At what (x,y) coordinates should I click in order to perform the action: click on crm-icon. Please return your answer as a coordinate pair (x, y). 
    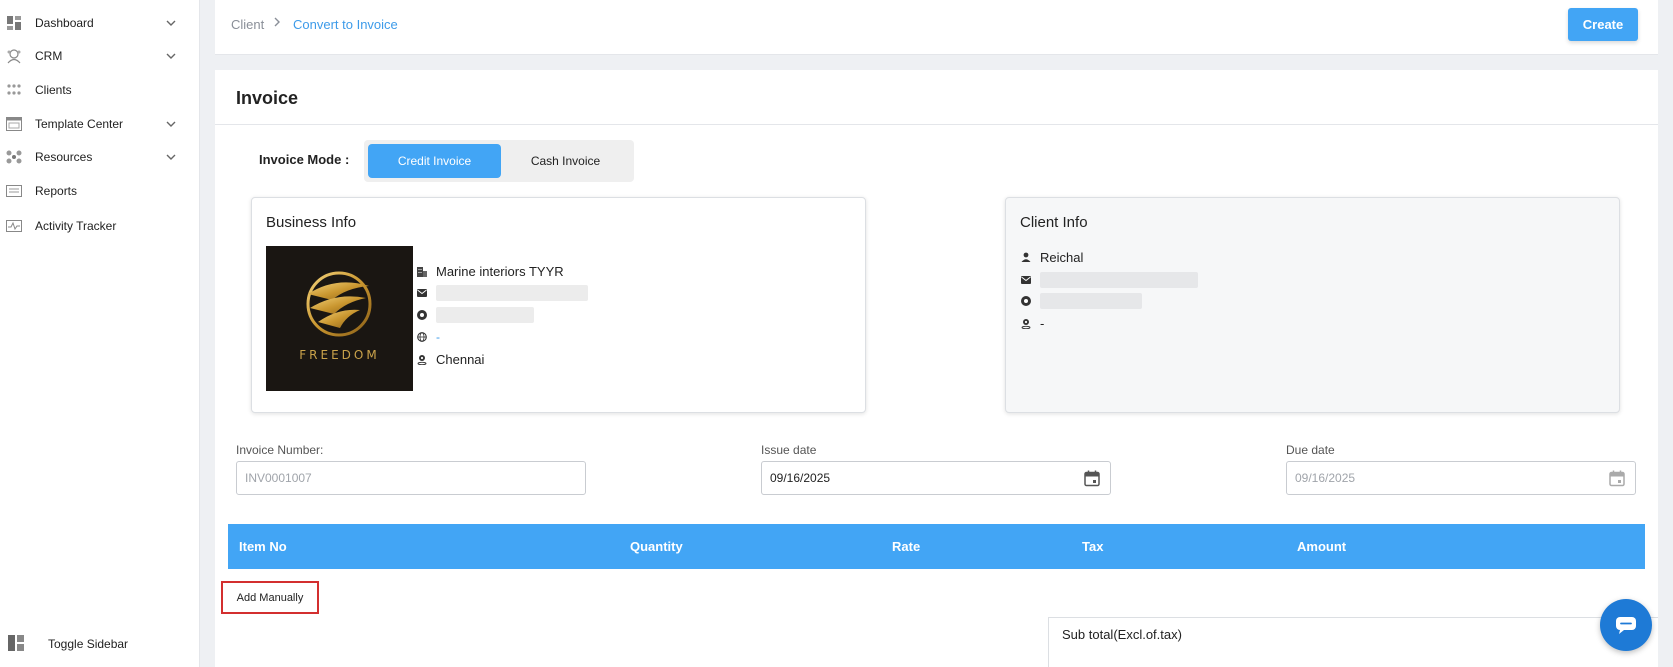
    Looking at the image, I should click on (14, 56).